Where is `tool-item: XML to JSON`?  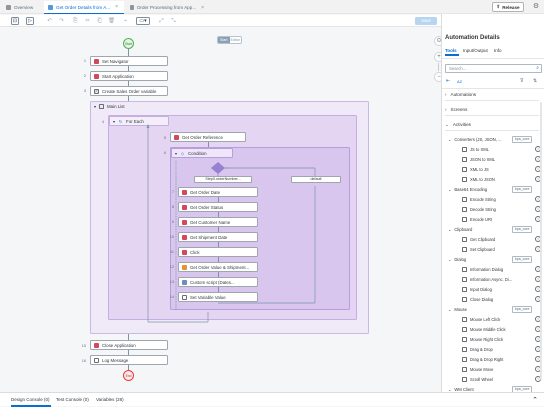
tool-item: XML to JSON is located at coordinates (502, 179).